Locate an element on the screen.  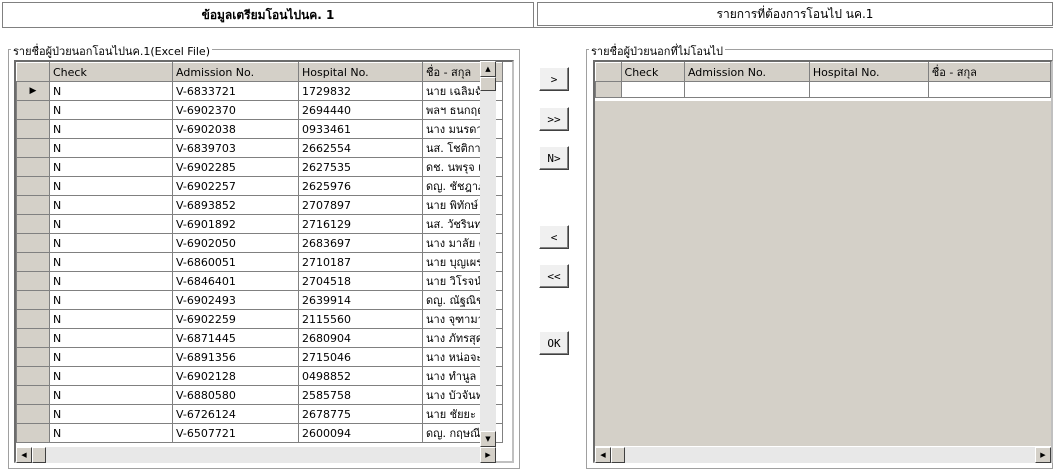
arrow-down-icon: ▼ is located at coordinates (488, 439).